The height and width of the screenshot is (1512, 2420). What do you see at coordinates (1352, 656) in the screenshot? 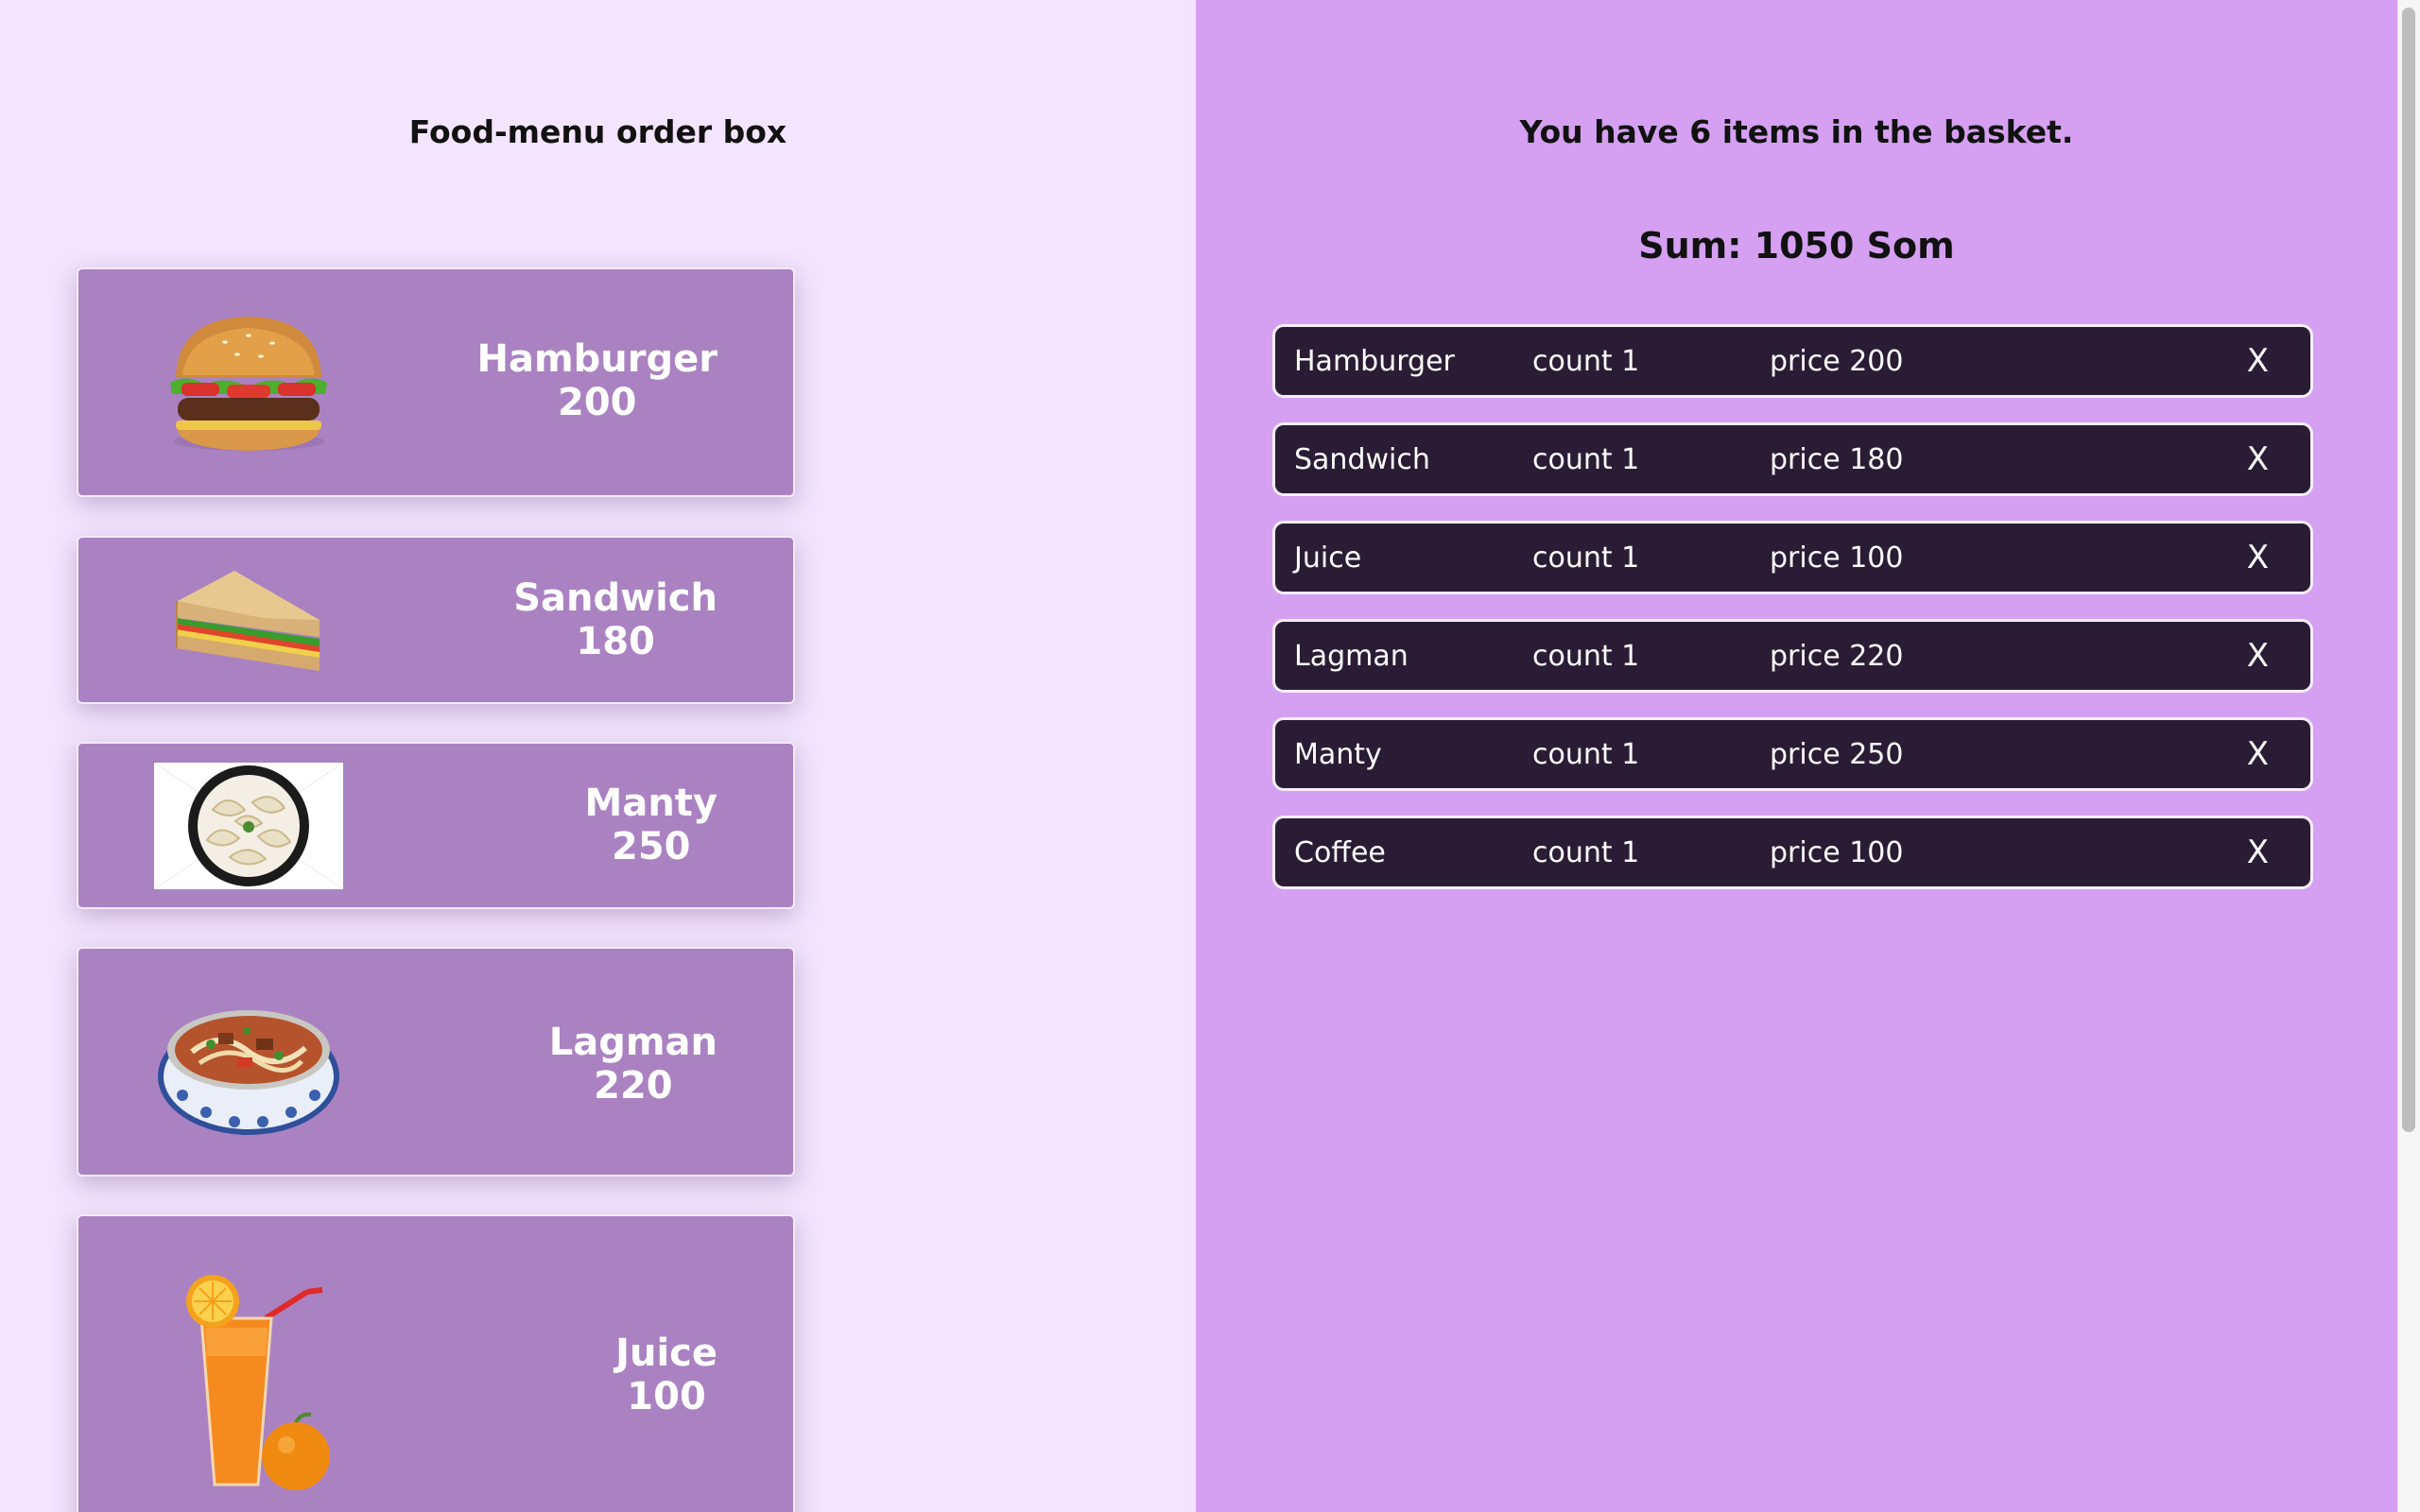
I see `basket-item-name: Lagman` at bounding box center [1352, 656].